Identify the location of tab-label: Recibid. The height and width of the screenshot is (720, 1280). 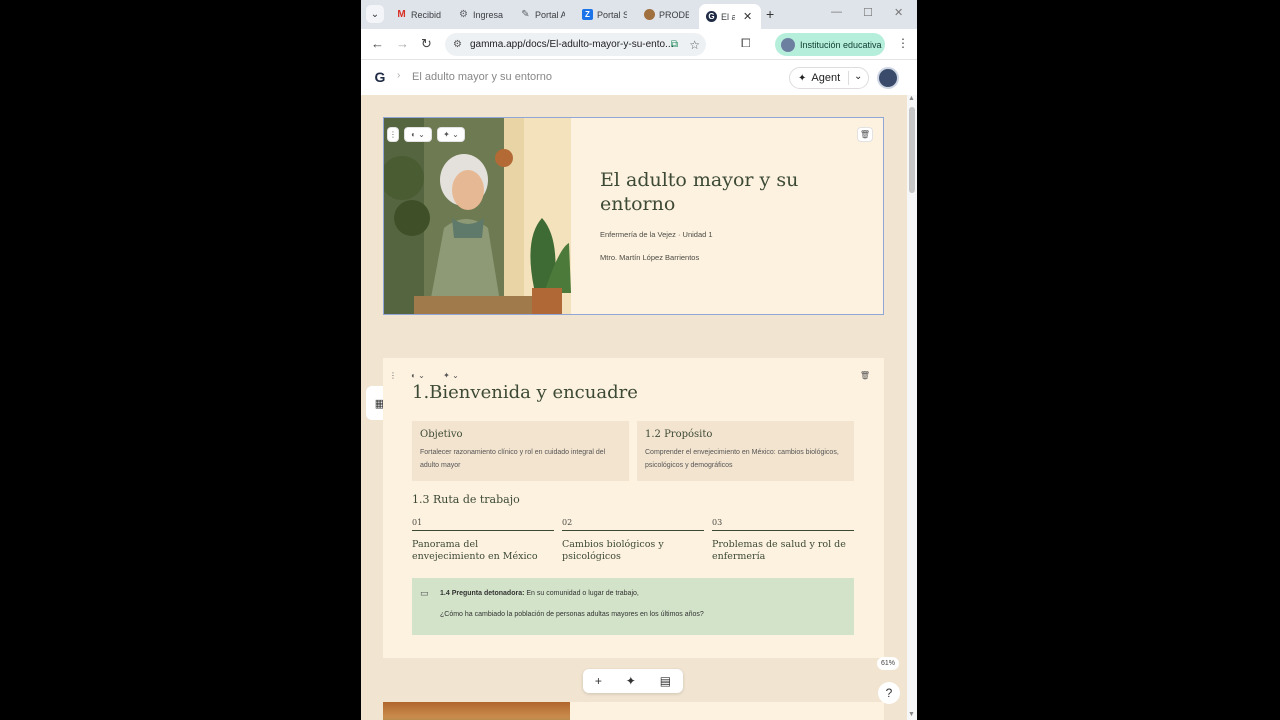
(426, 14).